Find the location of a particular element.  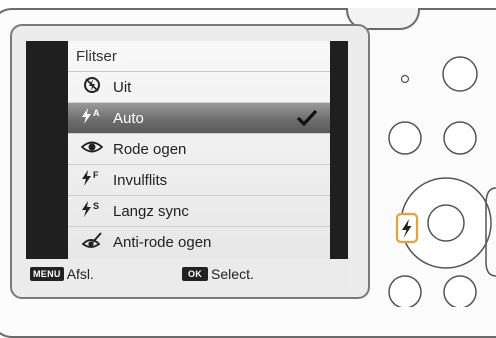

delete-button is located at coordinates (405, 291).